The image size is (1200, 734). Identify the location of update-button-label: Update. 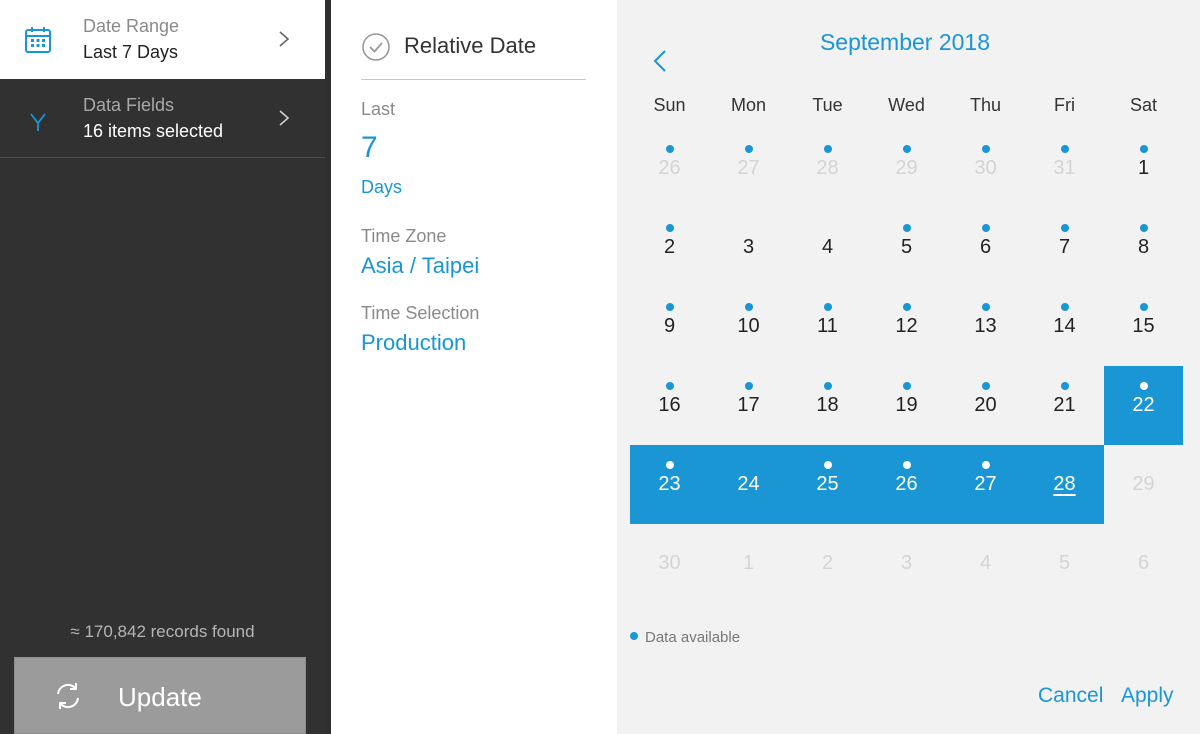
(160, 697).